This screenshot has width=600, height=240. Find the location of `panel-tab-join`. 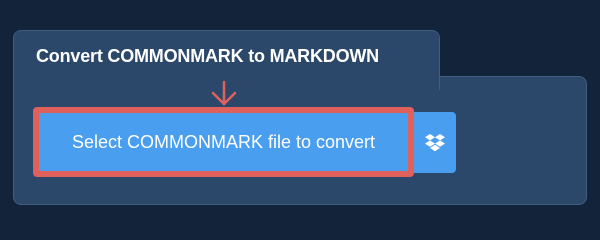

panel-tab-join is located at coordinates (226, 76).